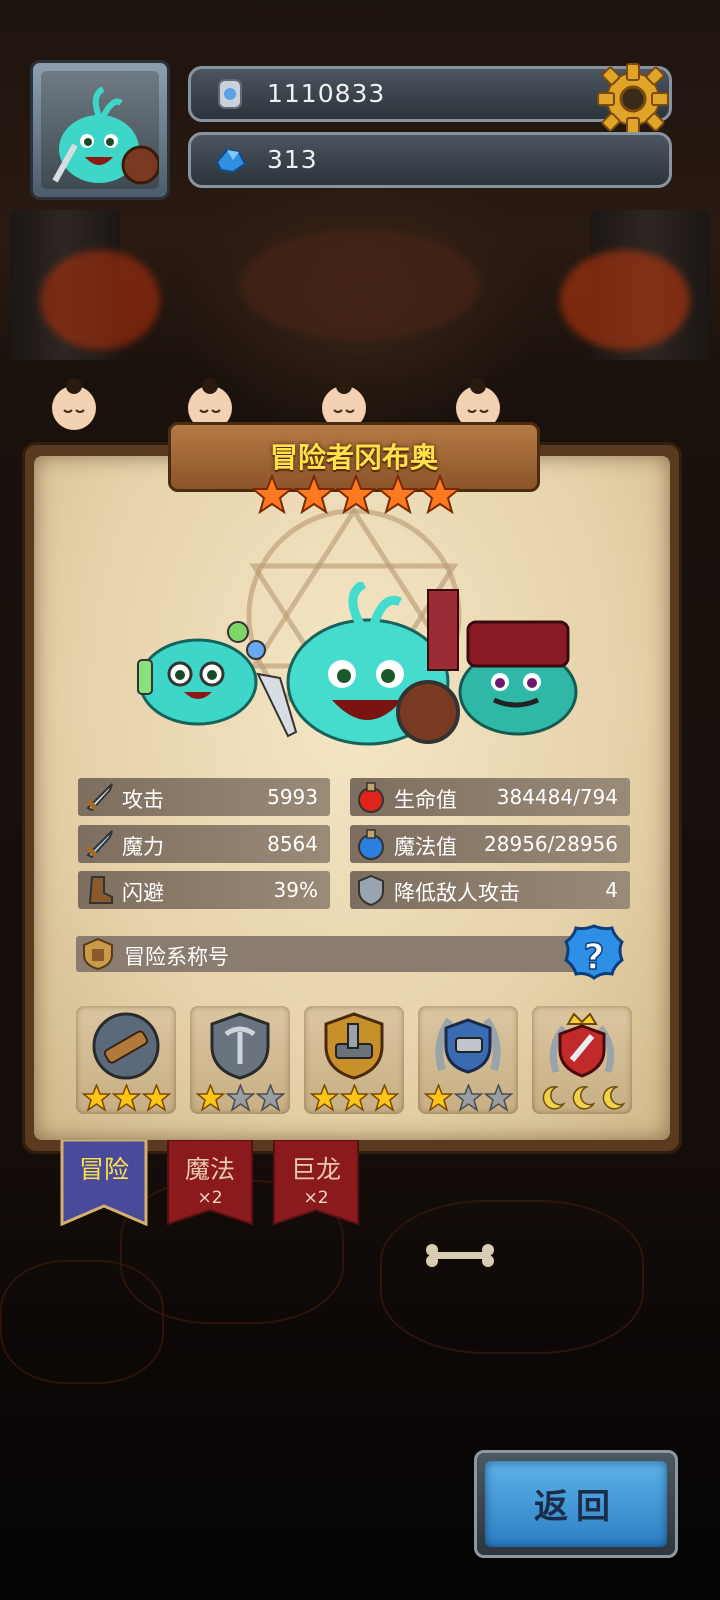  Describe the element at coordinates (315, 1169) in the screenshot. I see `tab-label: 巨龙` at that location.